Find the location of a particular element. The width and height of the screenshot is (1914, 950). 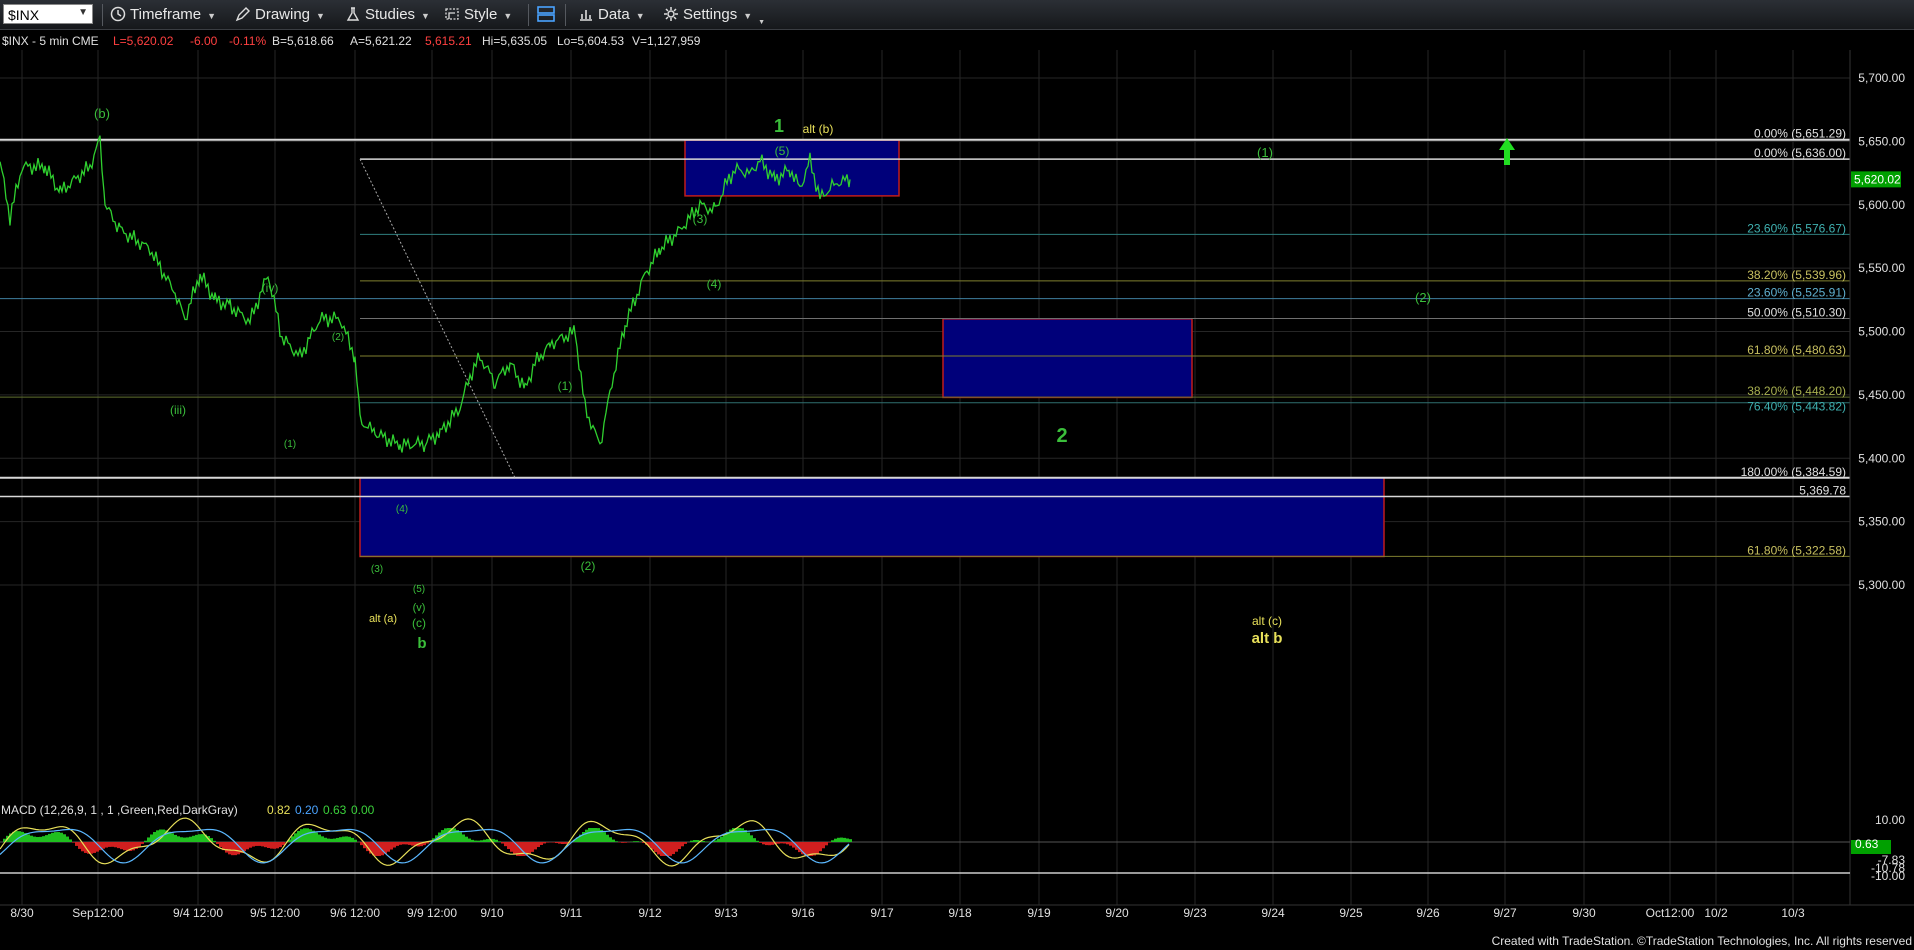

fib-label: 0.00% (5,636.00) is located at coordinates (1800, 153).